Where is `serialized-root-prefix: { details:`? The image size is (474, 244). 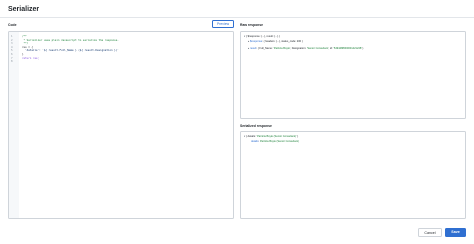
serialized-root-prefix: { details: is located at coordinates (251, 136).